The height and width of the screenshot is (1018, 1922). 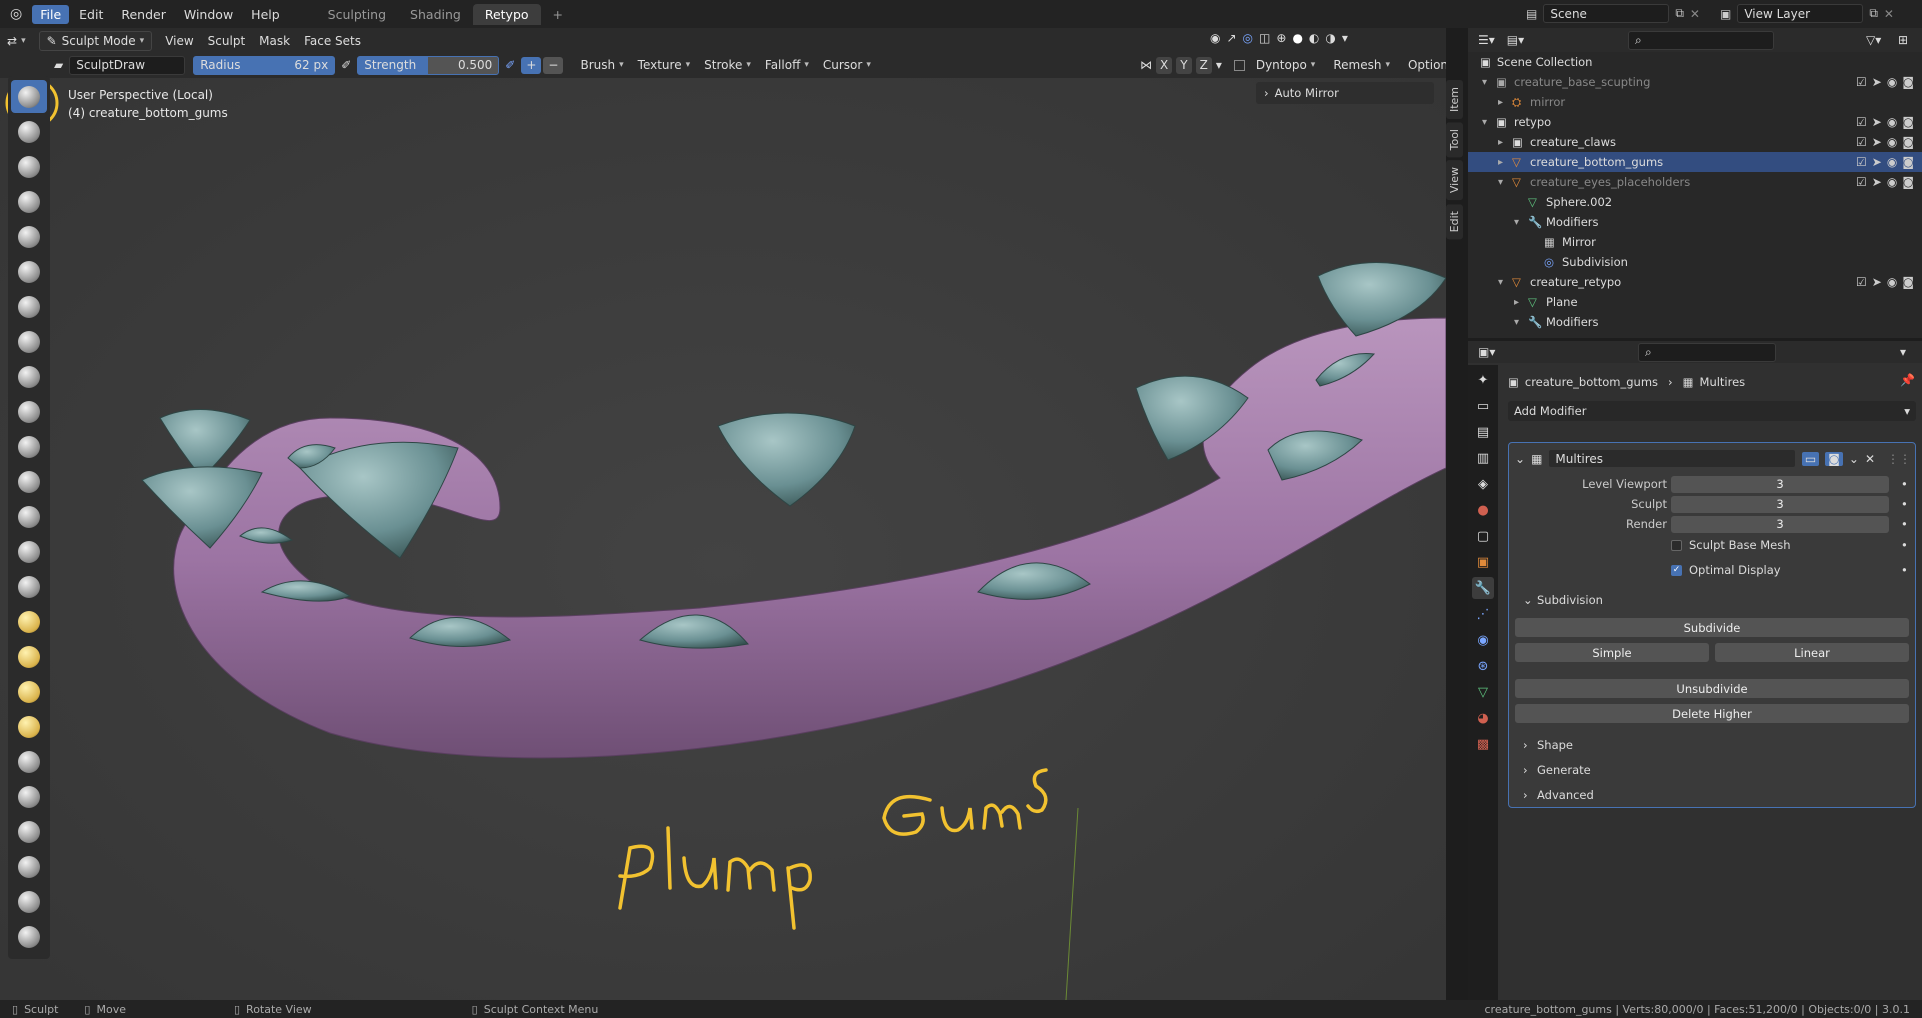 I want to click on menu-window: Window, so click(x=208, y=14).